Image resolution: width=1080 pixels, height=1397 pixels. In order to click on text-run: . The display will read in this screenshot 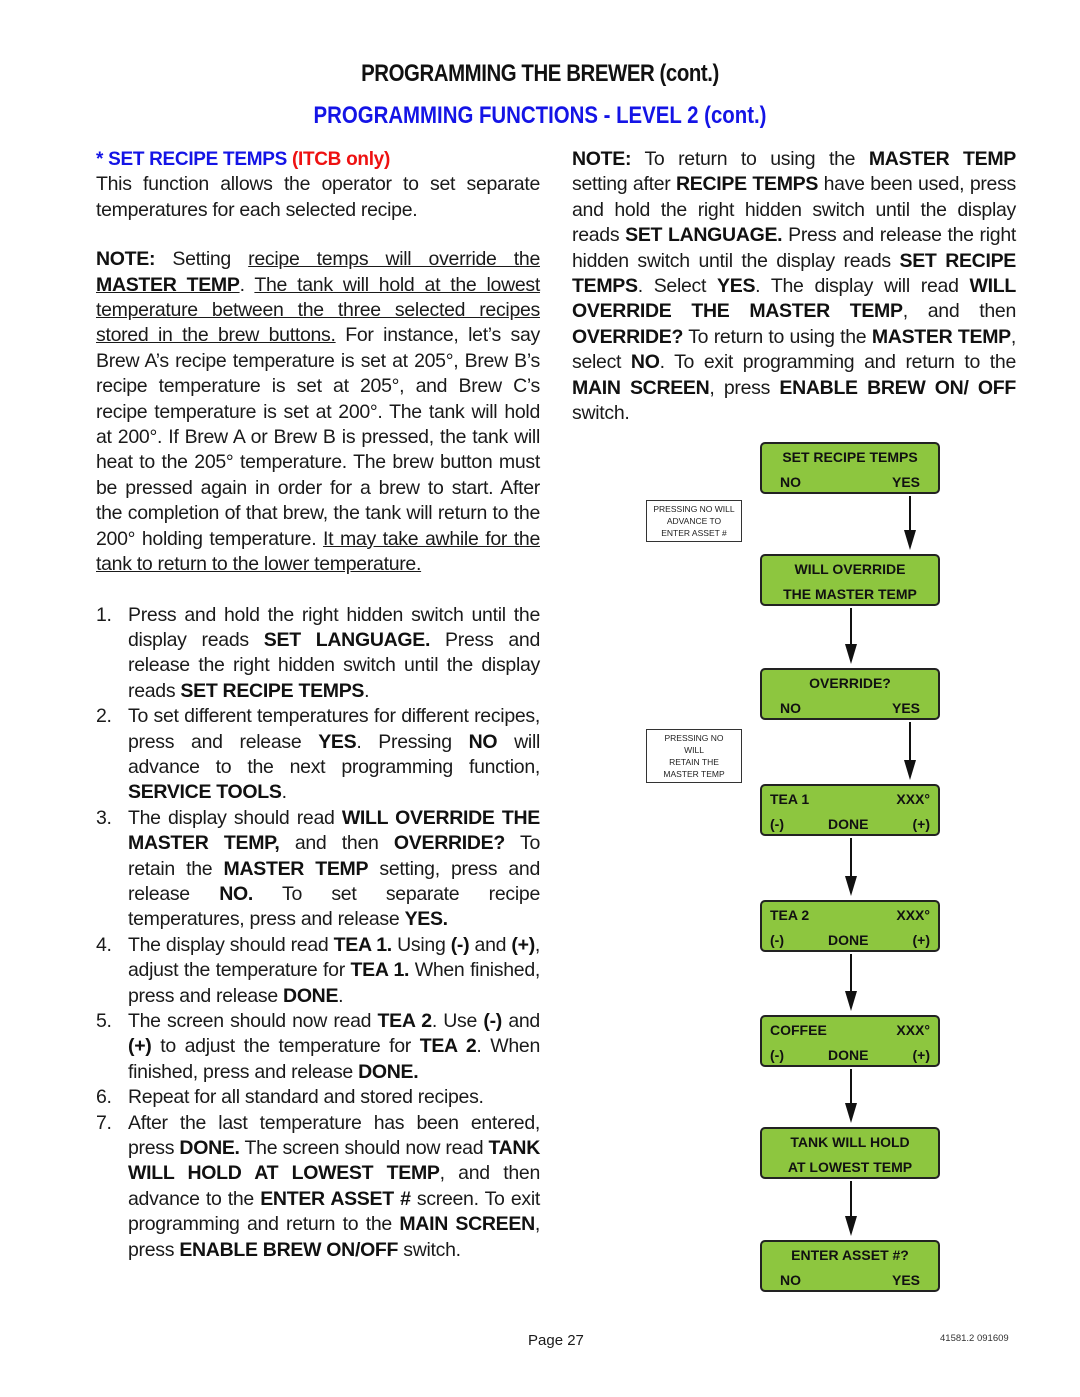, I will do `click(862, 286)`.